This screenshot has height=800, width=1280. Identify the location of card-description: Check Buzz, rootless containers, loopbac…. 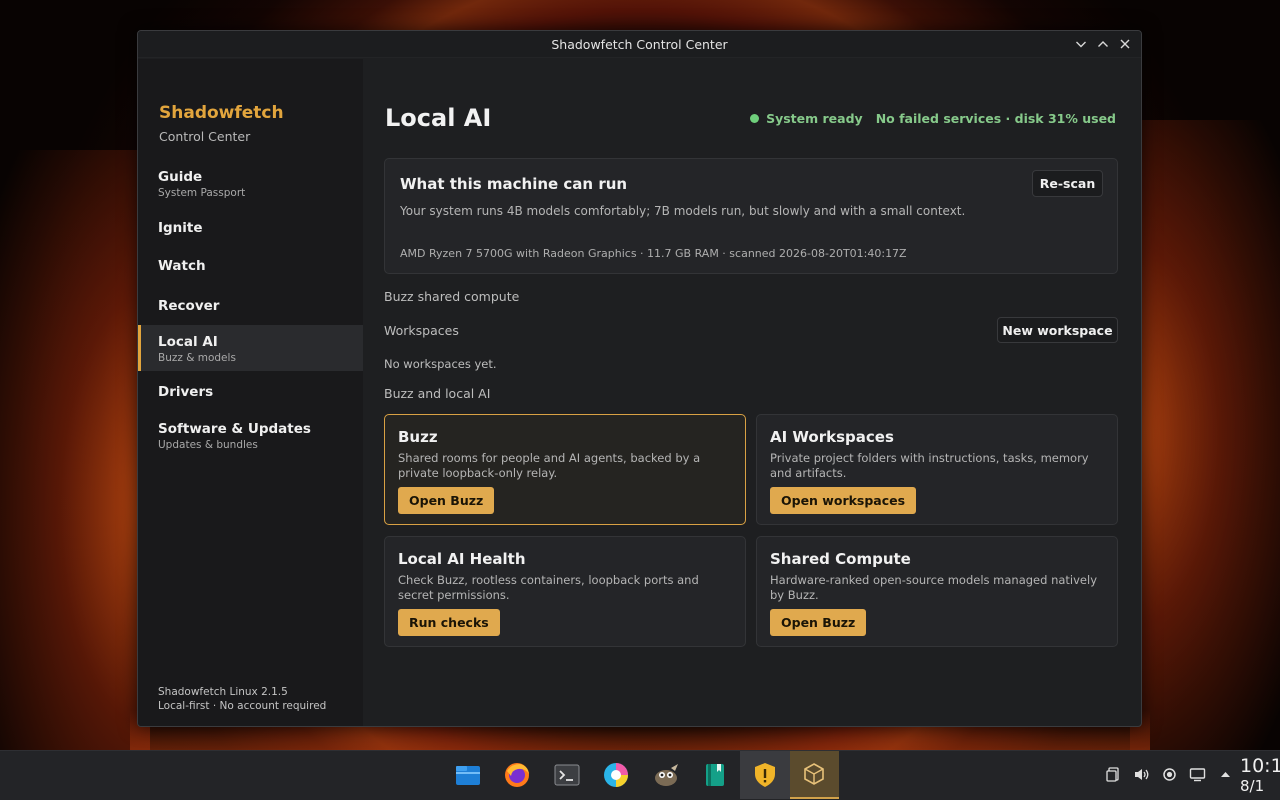
(548, 587).